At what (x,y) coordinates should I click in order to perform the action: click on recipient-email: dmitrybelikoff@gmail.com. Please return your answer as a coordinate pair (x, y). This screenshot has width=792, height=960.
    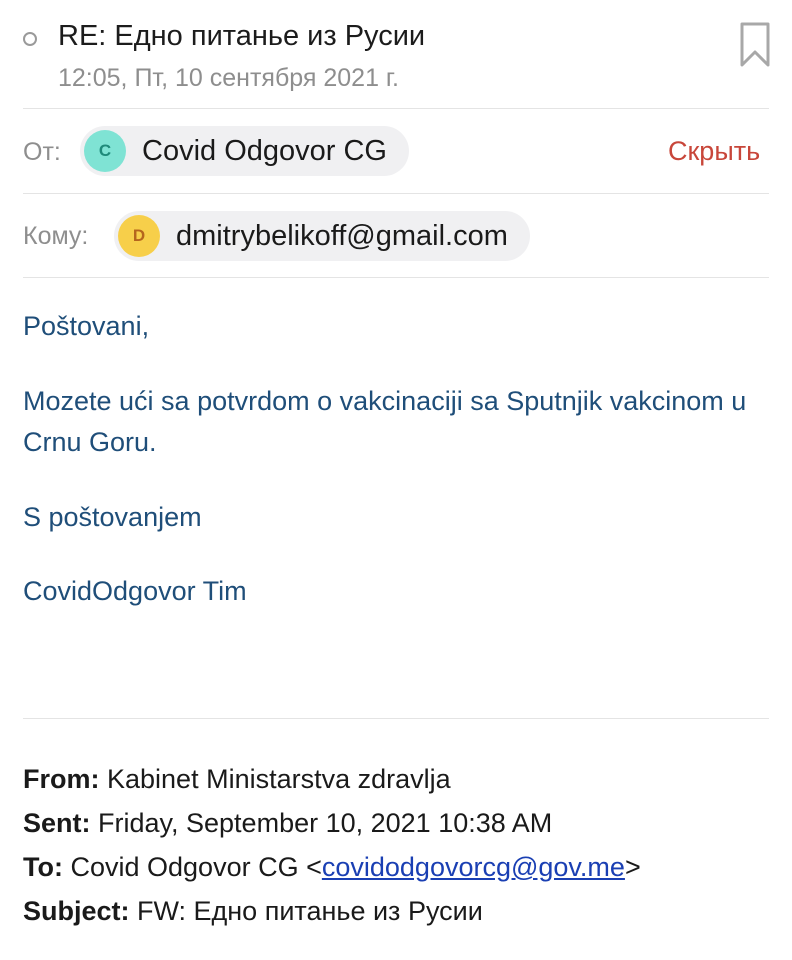
    Looking at the image, I should click on (342, 235).